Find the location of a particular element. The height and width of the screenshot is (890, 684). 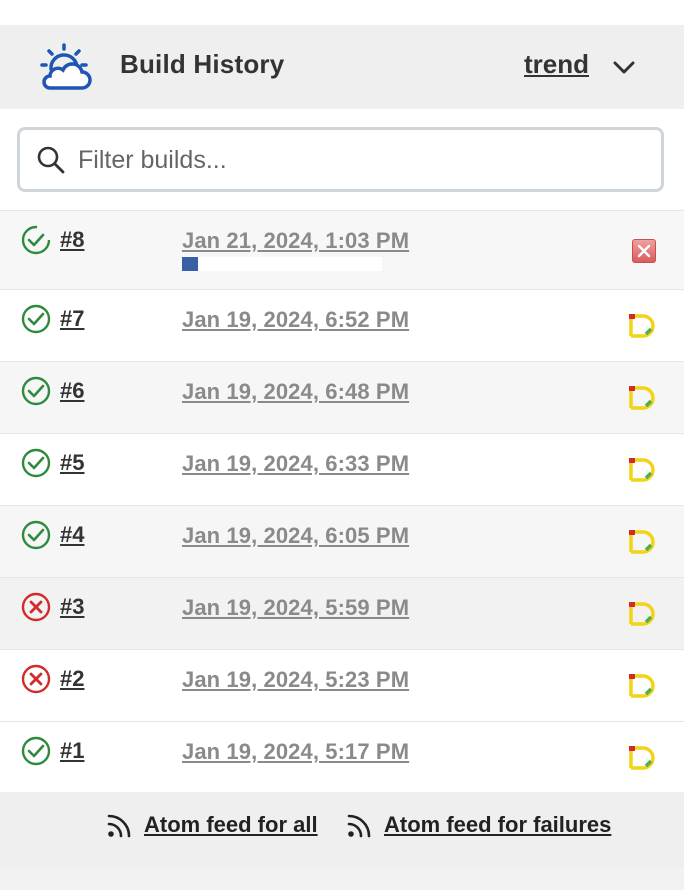

build-progress-bar is located at coordinates (282, 264).